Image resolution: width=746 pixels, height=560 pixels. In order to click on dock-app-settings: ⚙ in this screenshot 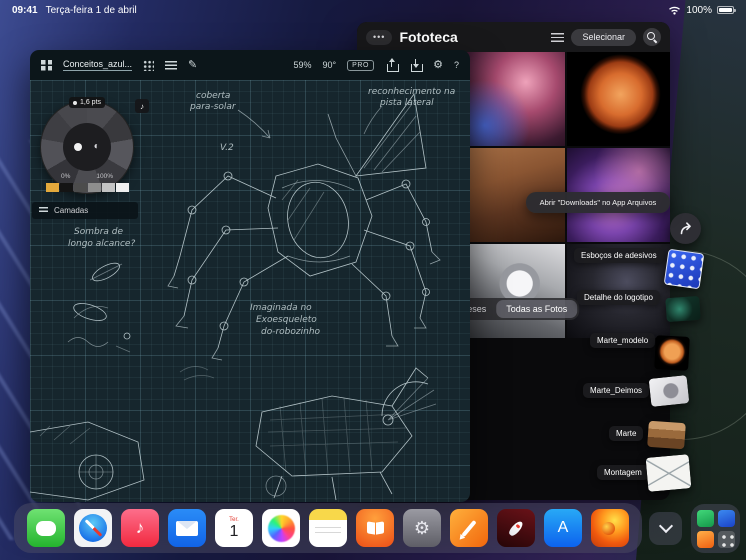, I will do `click(422, 528)`.